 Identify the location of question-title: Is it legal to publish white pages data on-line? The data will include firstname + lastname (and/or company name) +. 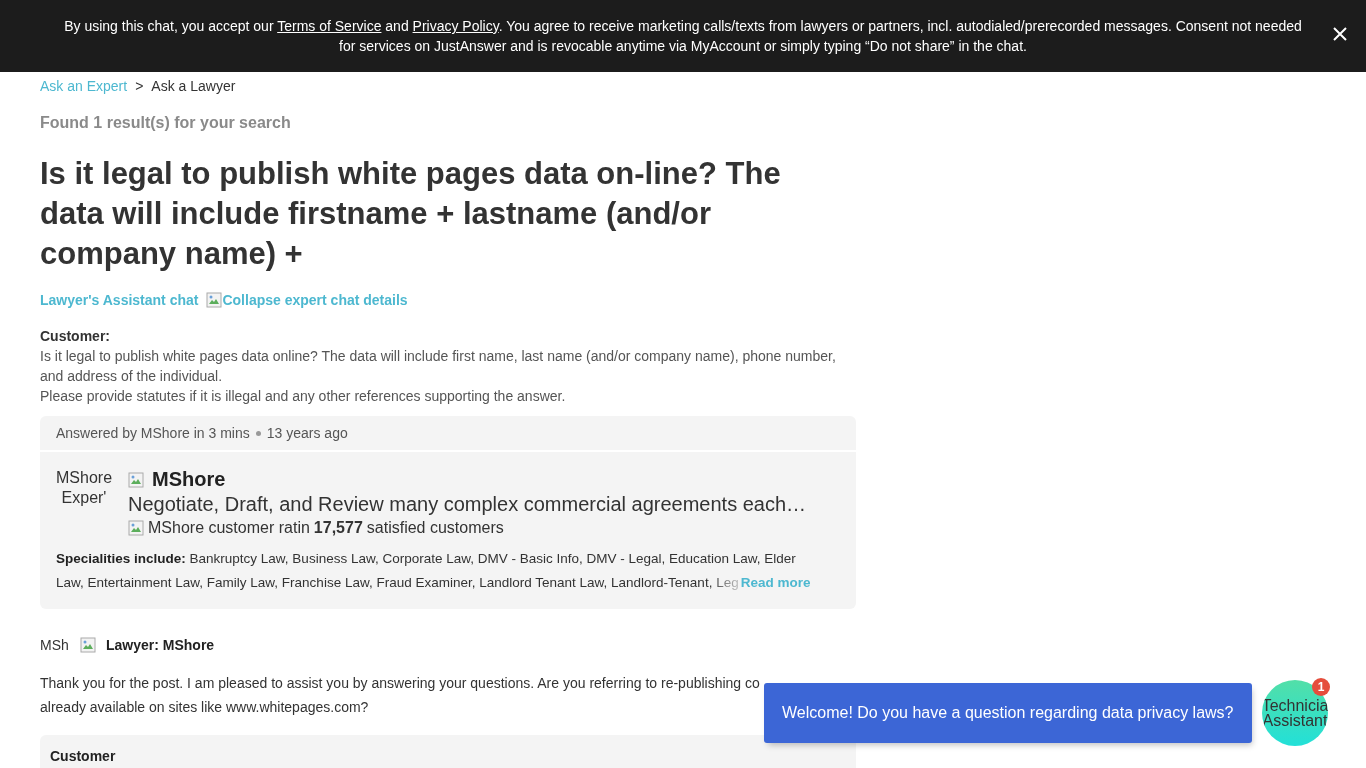
(411, 214).